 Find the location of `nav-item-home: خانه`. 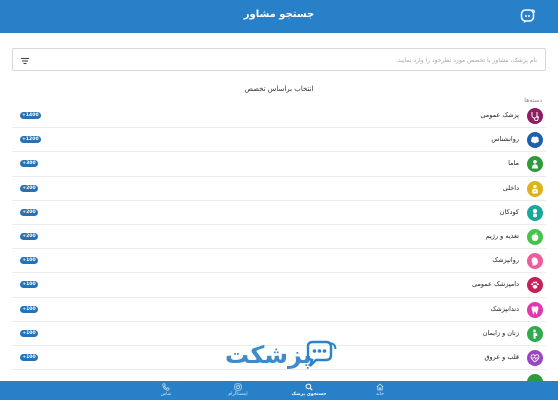

nav-item-home: خانه is located at coordinates (380, 391).